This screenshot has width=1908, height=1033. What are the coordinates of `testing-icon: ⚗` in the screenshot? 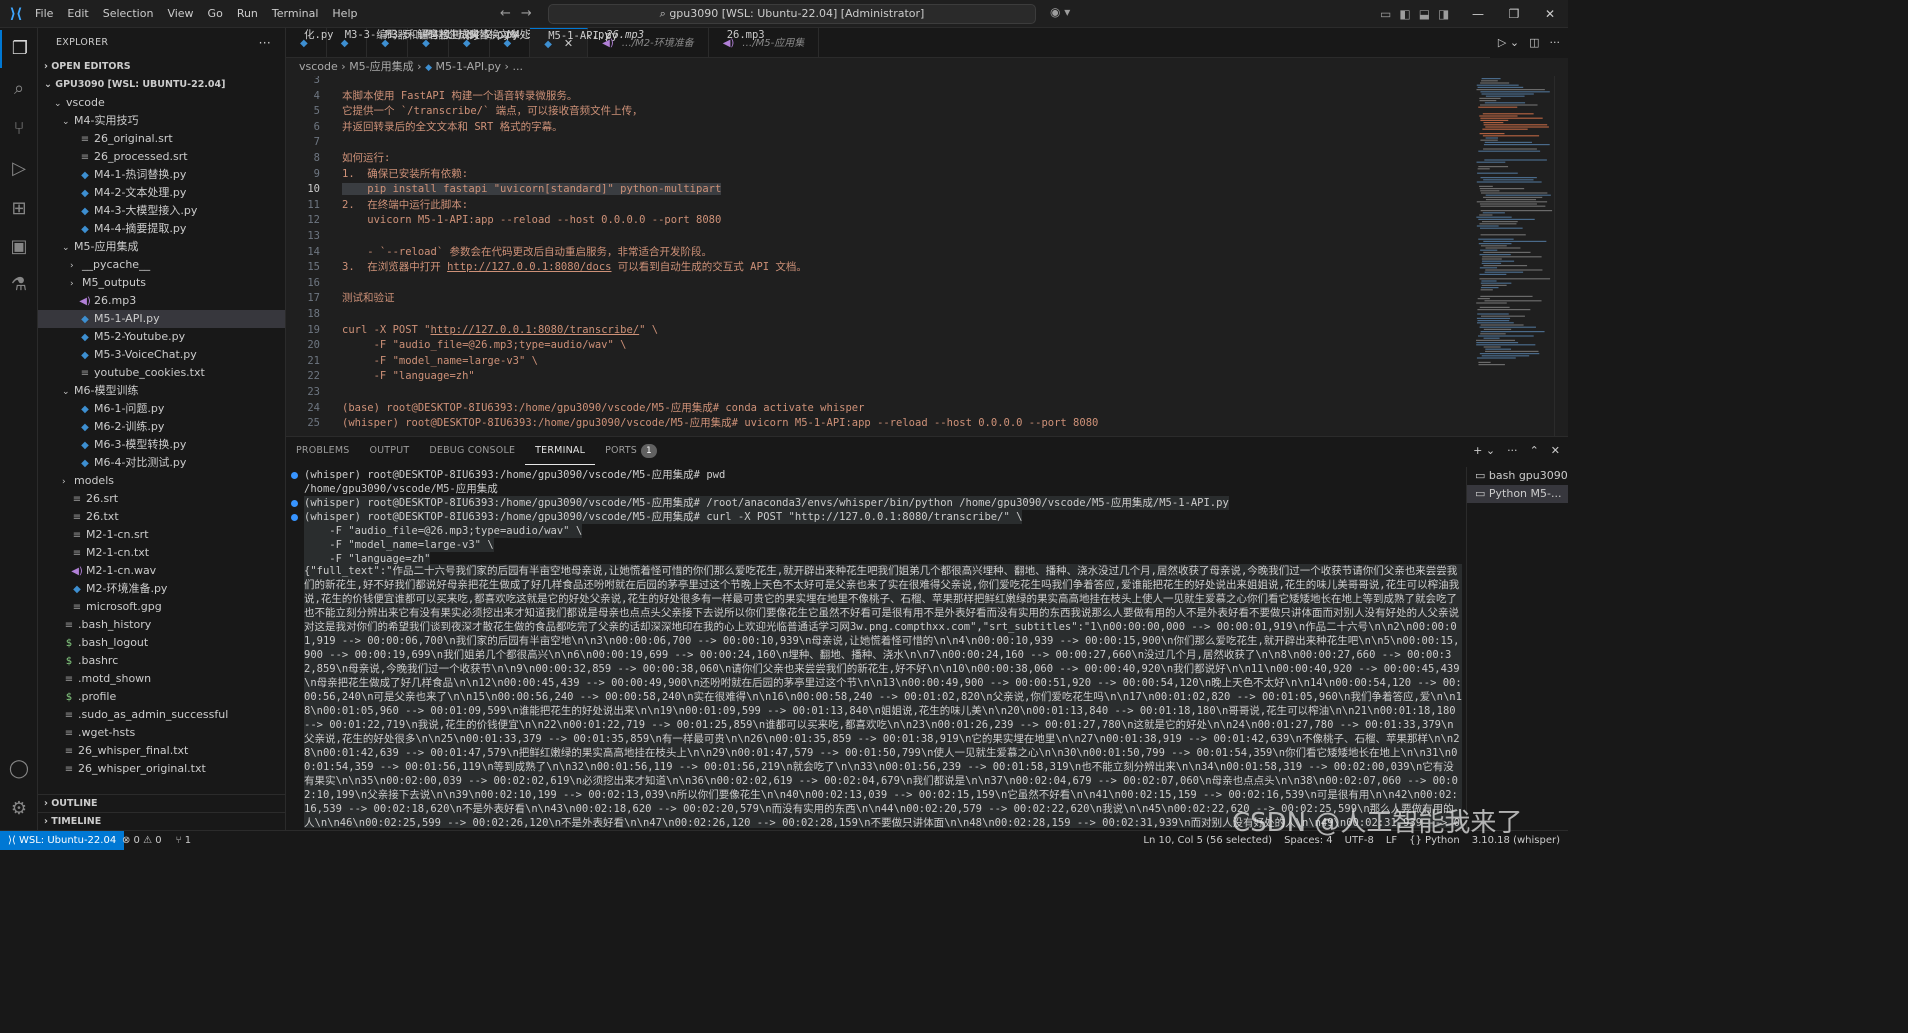 It's located at (19, 285).